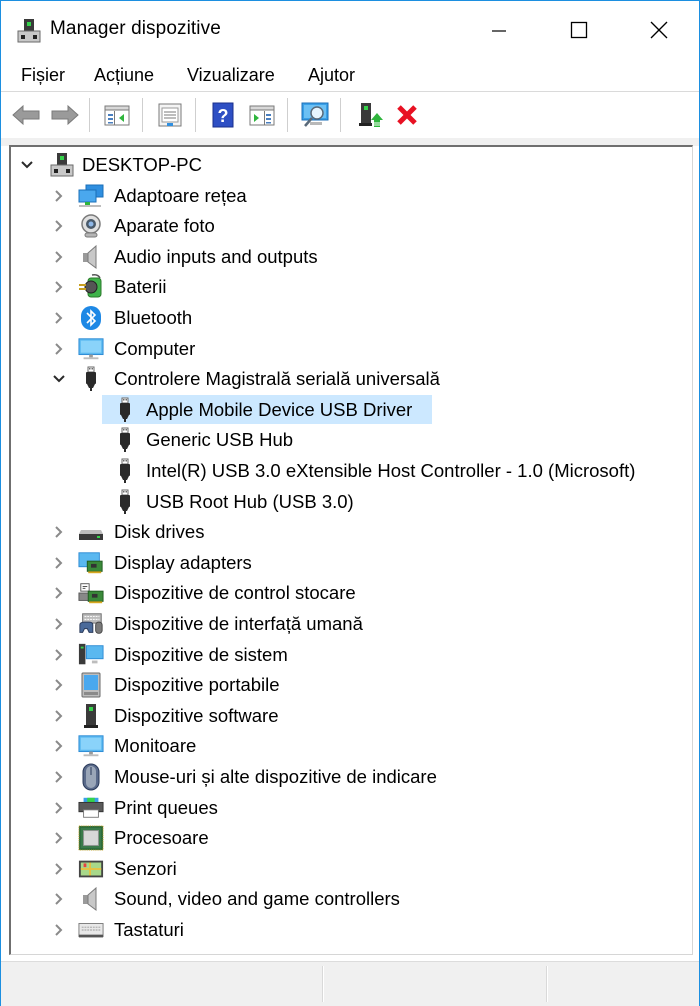  I want to click on tree-item-label: Computer, so click(155, 348).